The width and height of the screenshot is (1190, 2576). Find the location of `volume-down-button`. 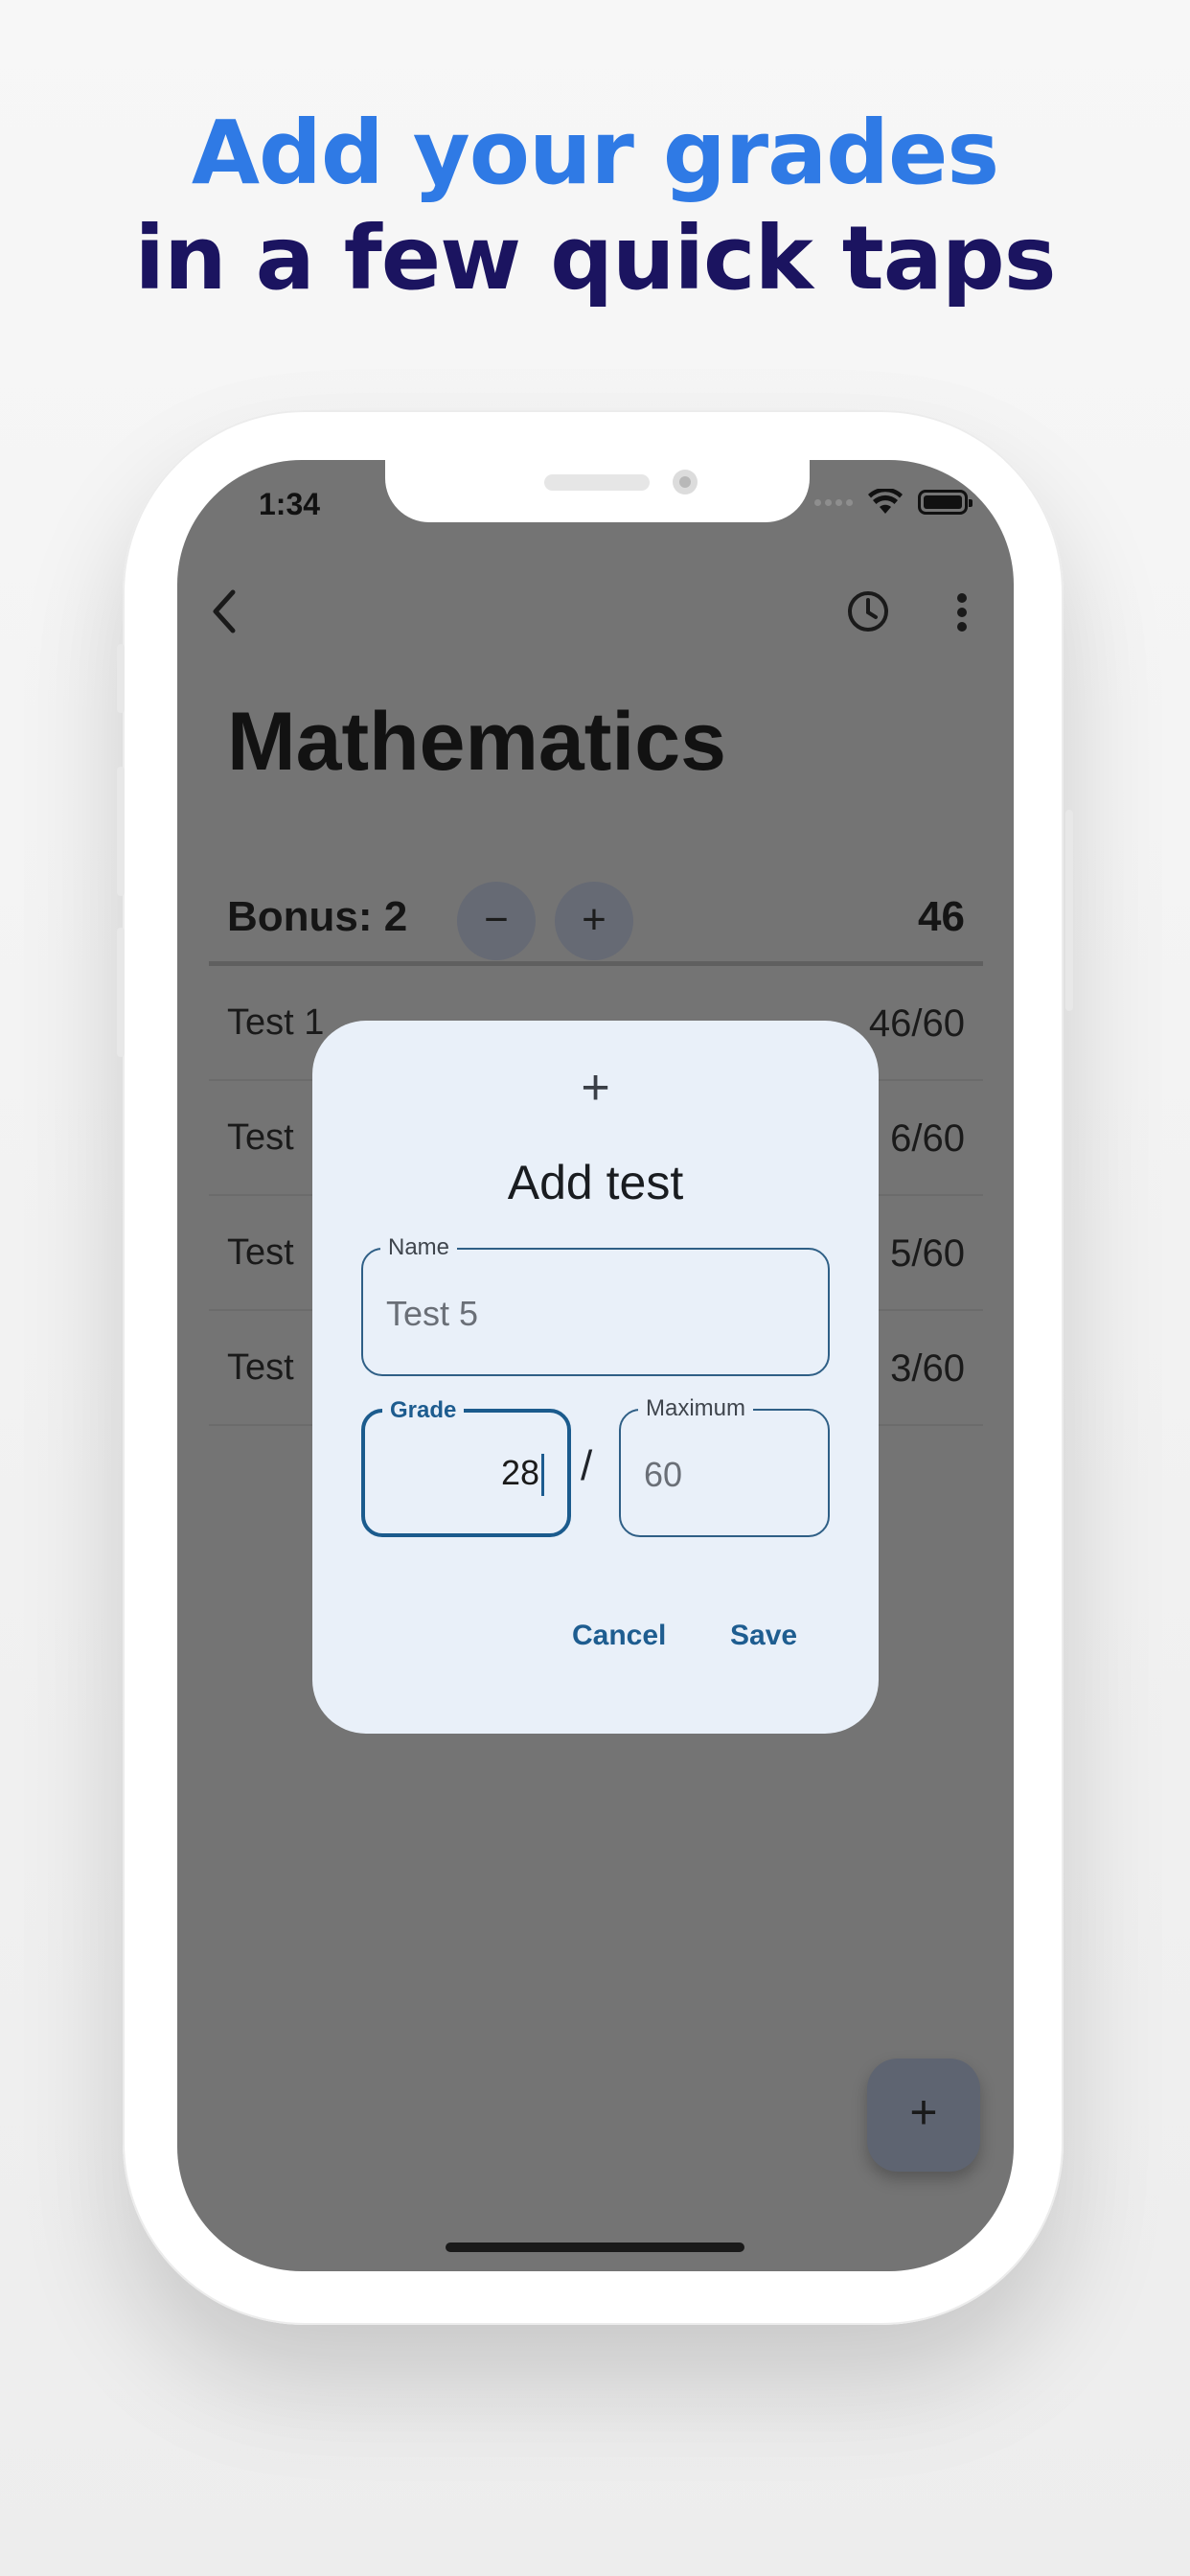

volume-down-button is located at coordinates (121, 993).